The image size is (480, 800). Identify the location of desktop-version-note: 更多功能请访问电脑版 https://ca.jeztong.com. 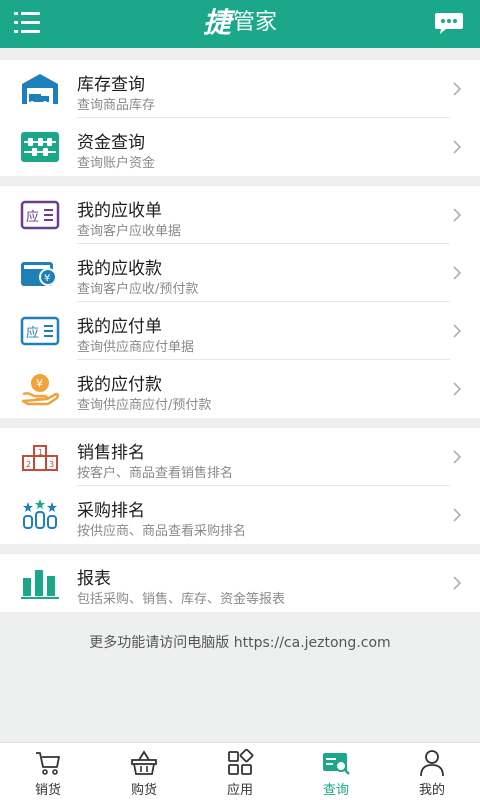
(240, 643).